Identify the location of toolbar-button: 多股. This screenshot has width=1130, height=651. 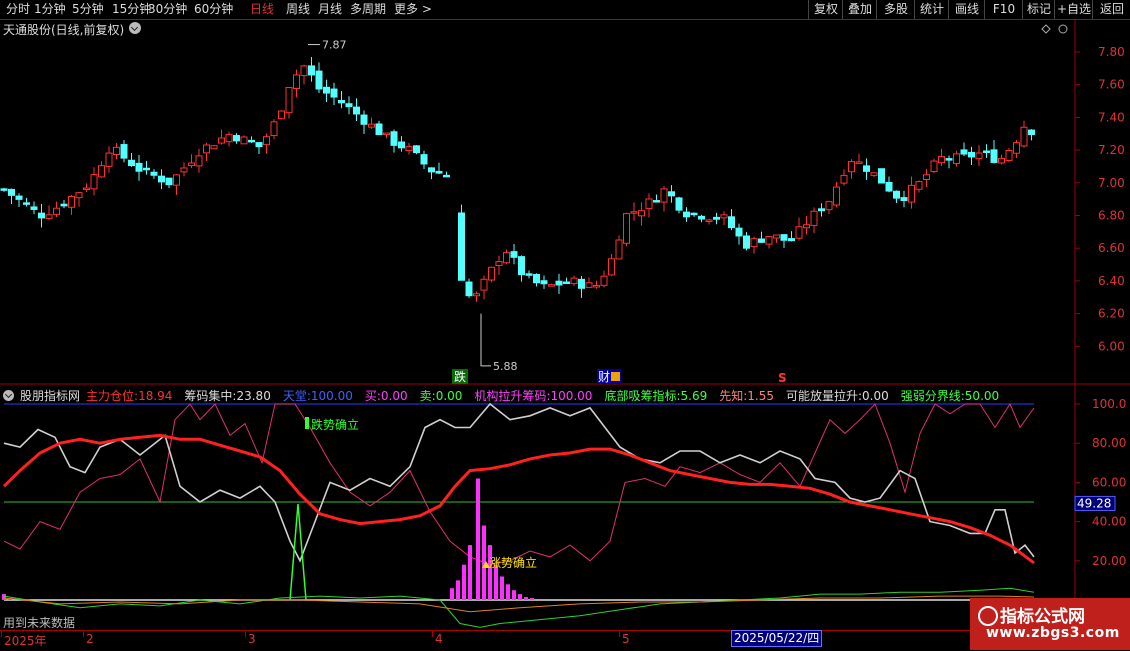
(895, 9).